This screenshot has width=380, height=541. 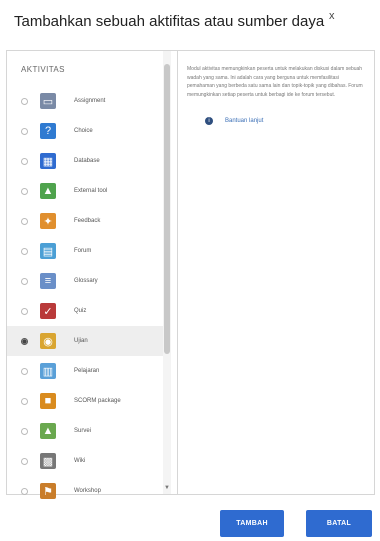 I want to click on activity-item: ▲ External tool, so click(x=86, y=191).